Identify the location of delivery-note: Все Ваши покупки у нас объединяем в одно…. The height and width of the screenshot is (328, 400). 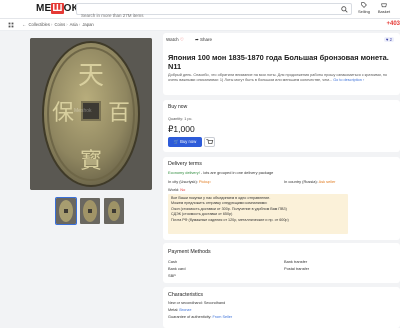
(258, 214).